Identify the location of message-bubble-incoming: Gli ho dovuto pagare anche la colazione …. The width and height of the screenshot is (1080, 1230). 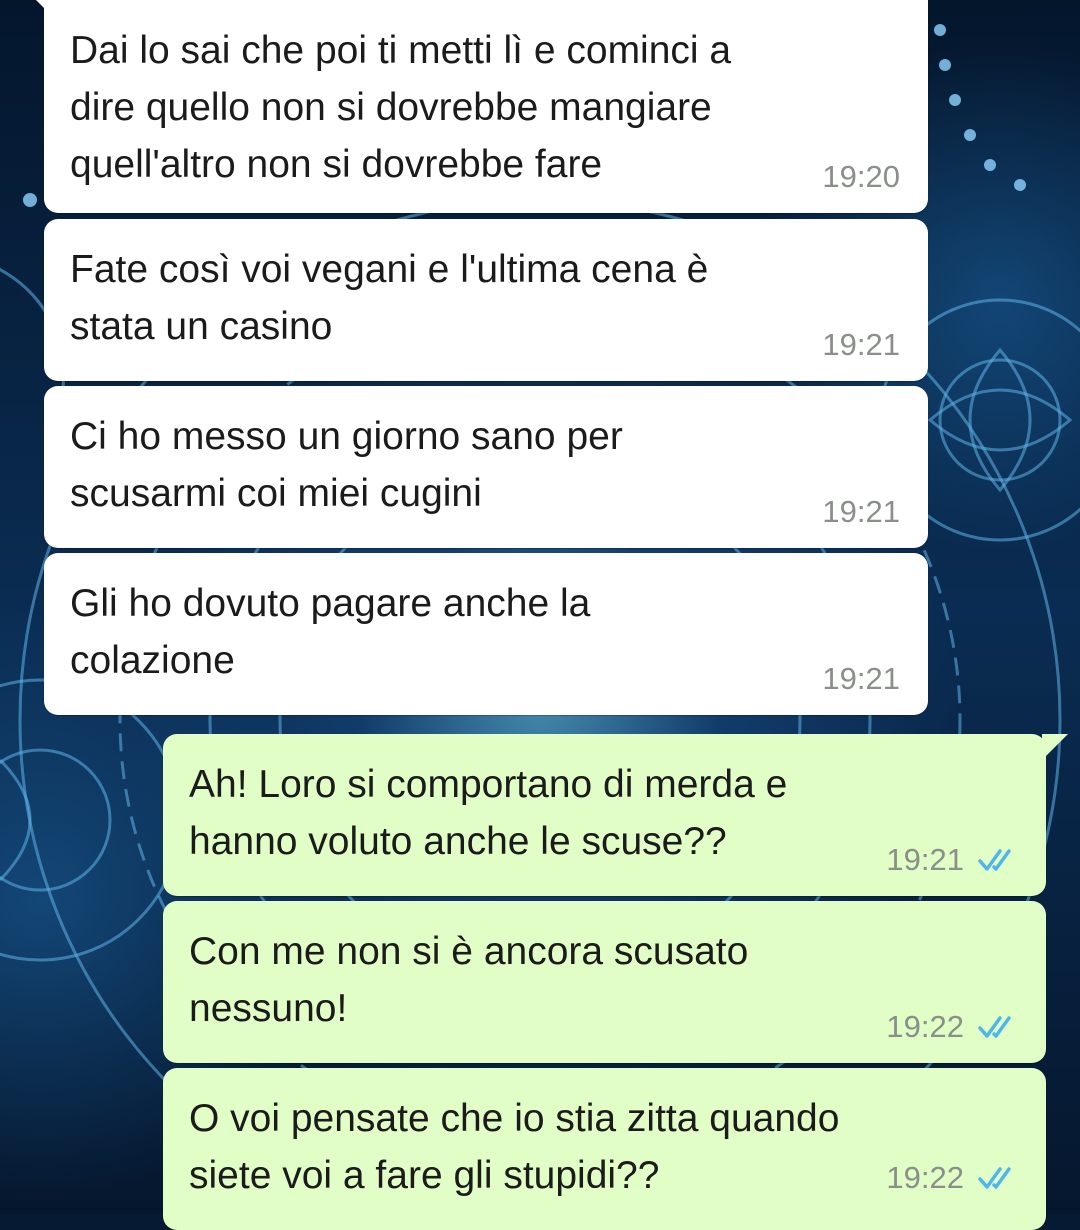
(486, 634).